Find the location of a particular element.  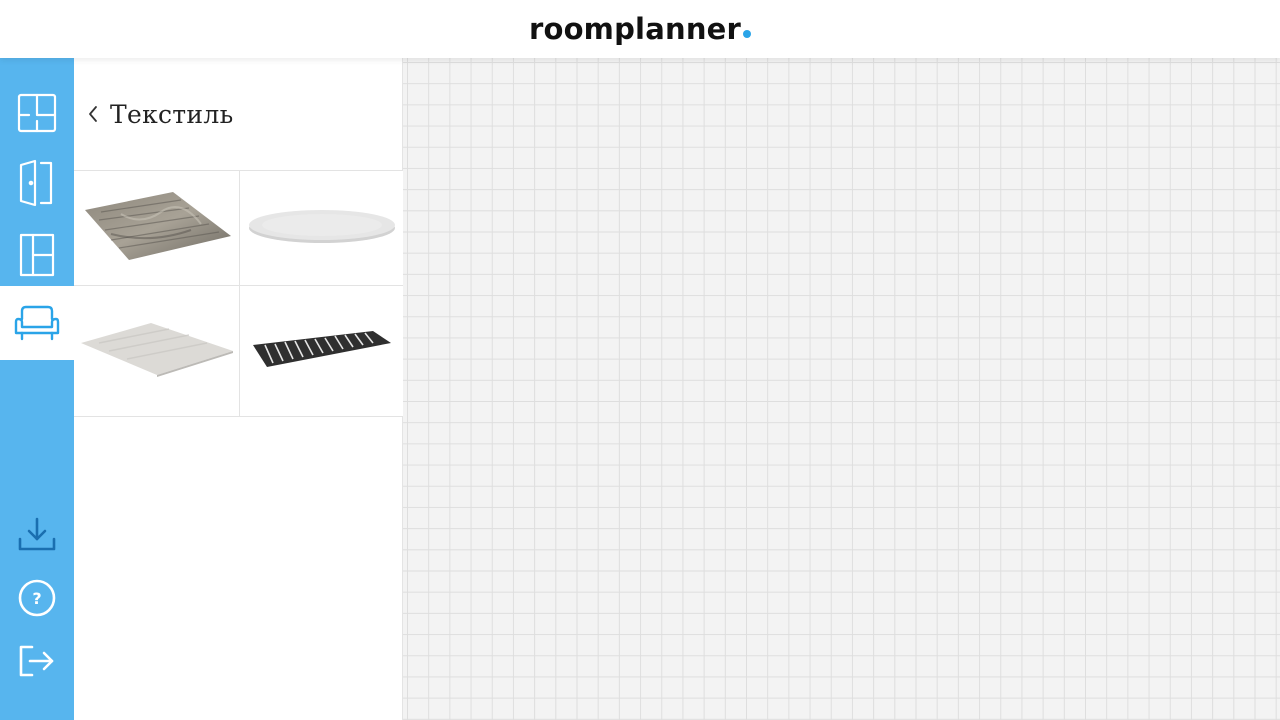

rail-rooms-button is located at coordinates (37, 113).